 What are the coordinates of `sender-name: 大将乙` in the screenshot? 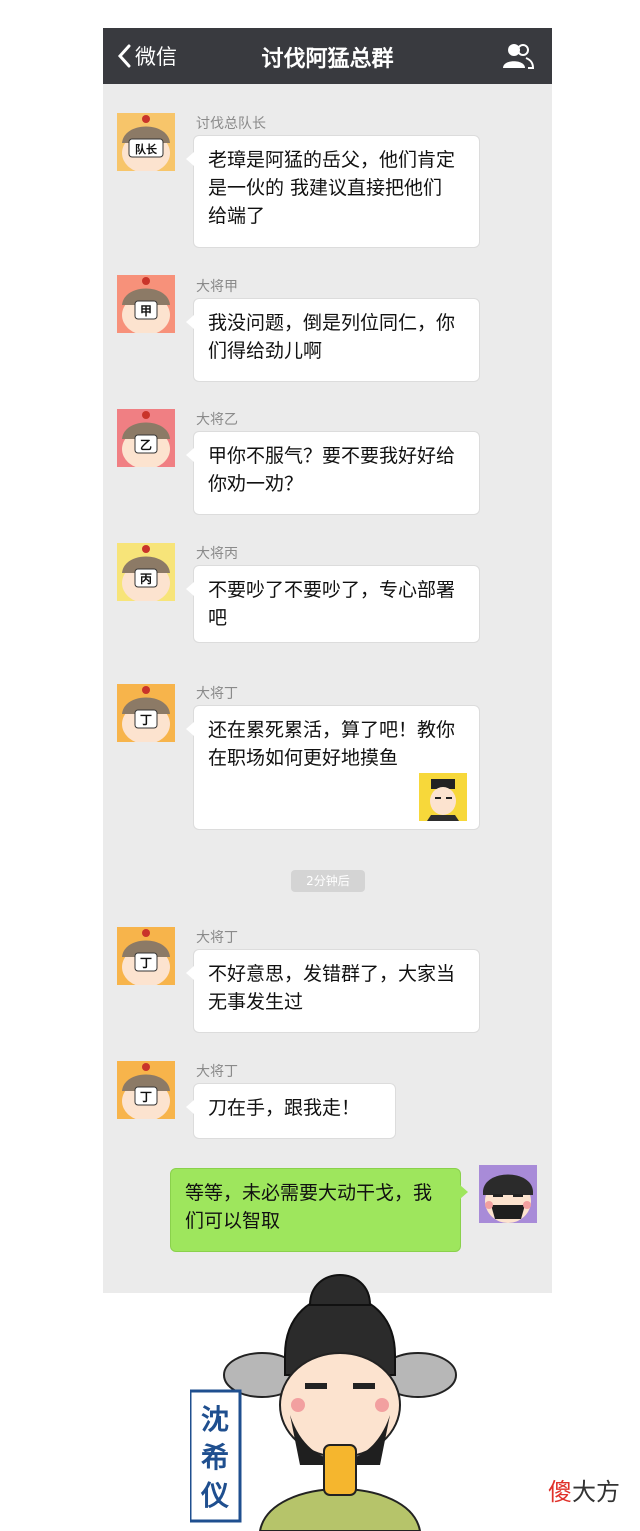 It's located at (217, 420).